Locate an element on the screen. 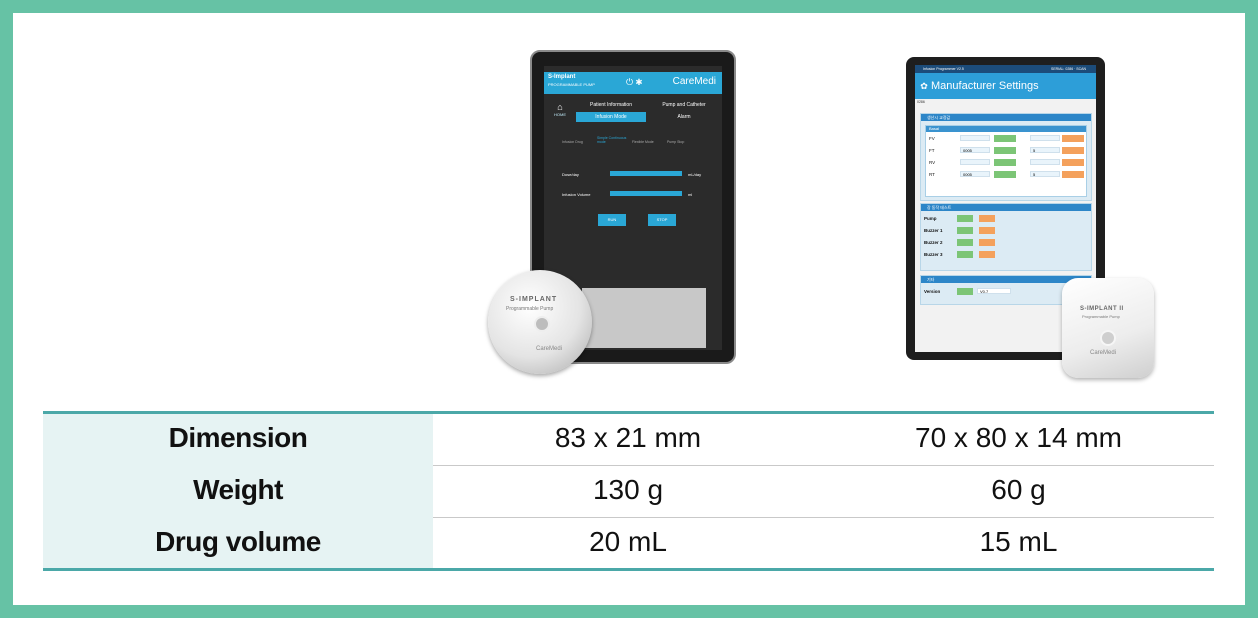 The height and width of the screenshot is (618, 1258). drug-volume-device2: 15 mL is located at coordinates (1018, 541).